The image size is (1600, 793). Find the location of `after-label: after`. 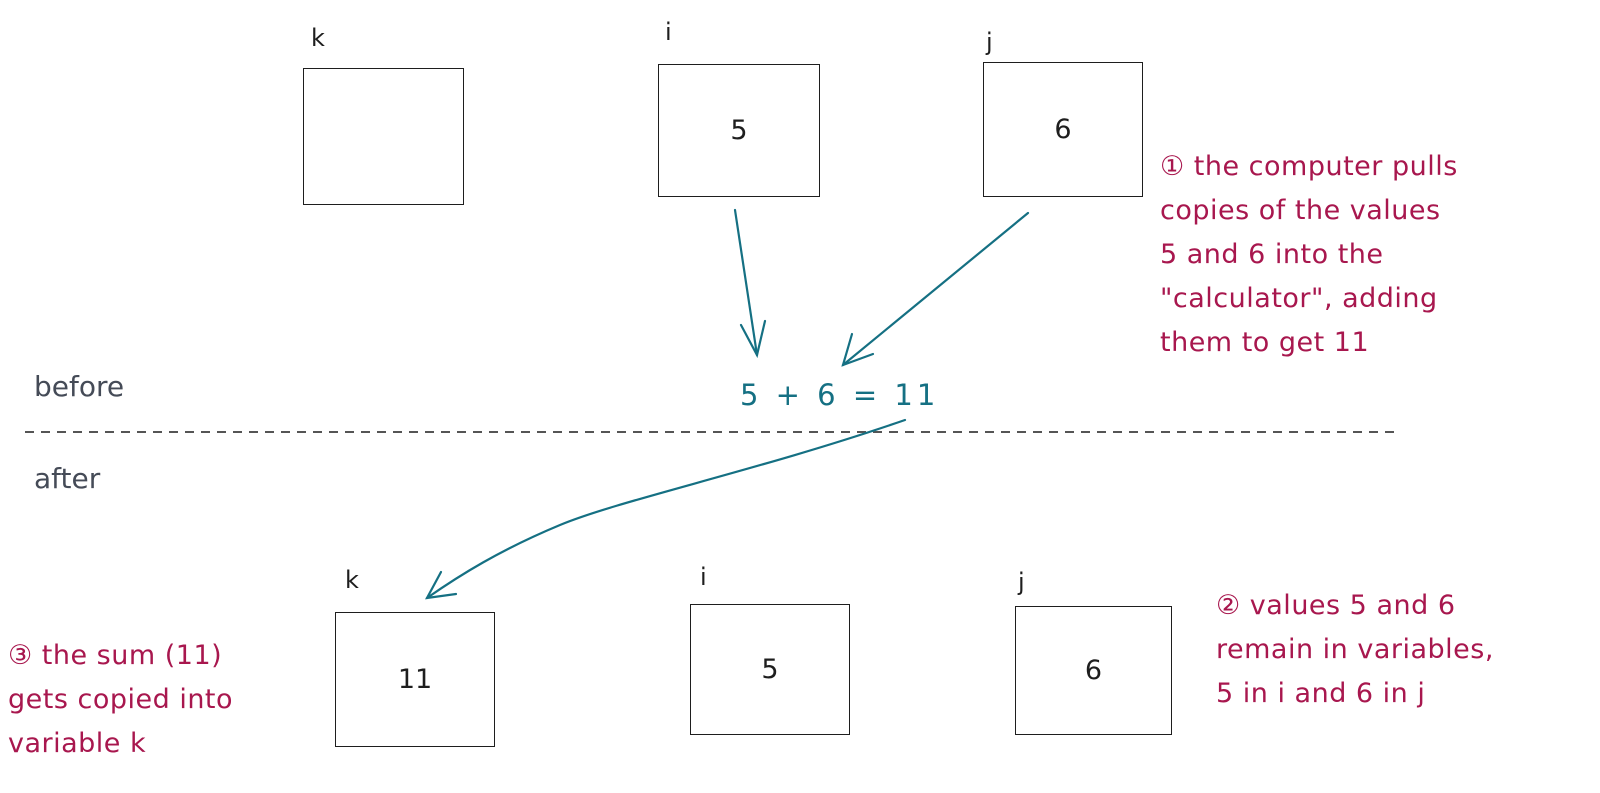

after-label: after is located at coordinates (67, 478).